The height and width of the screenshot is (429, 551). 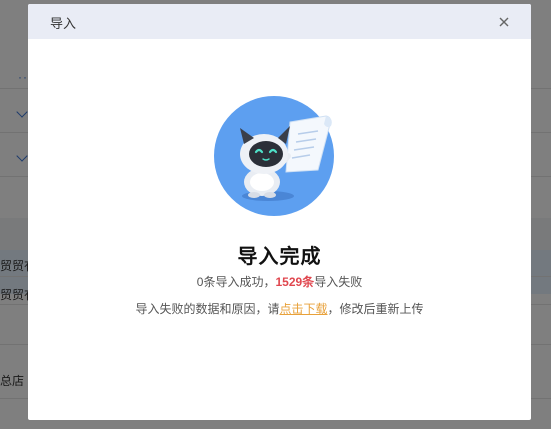 I want to click on import-summary: 0条导入成功，1529条导入失败, so click(x=279, y=281).